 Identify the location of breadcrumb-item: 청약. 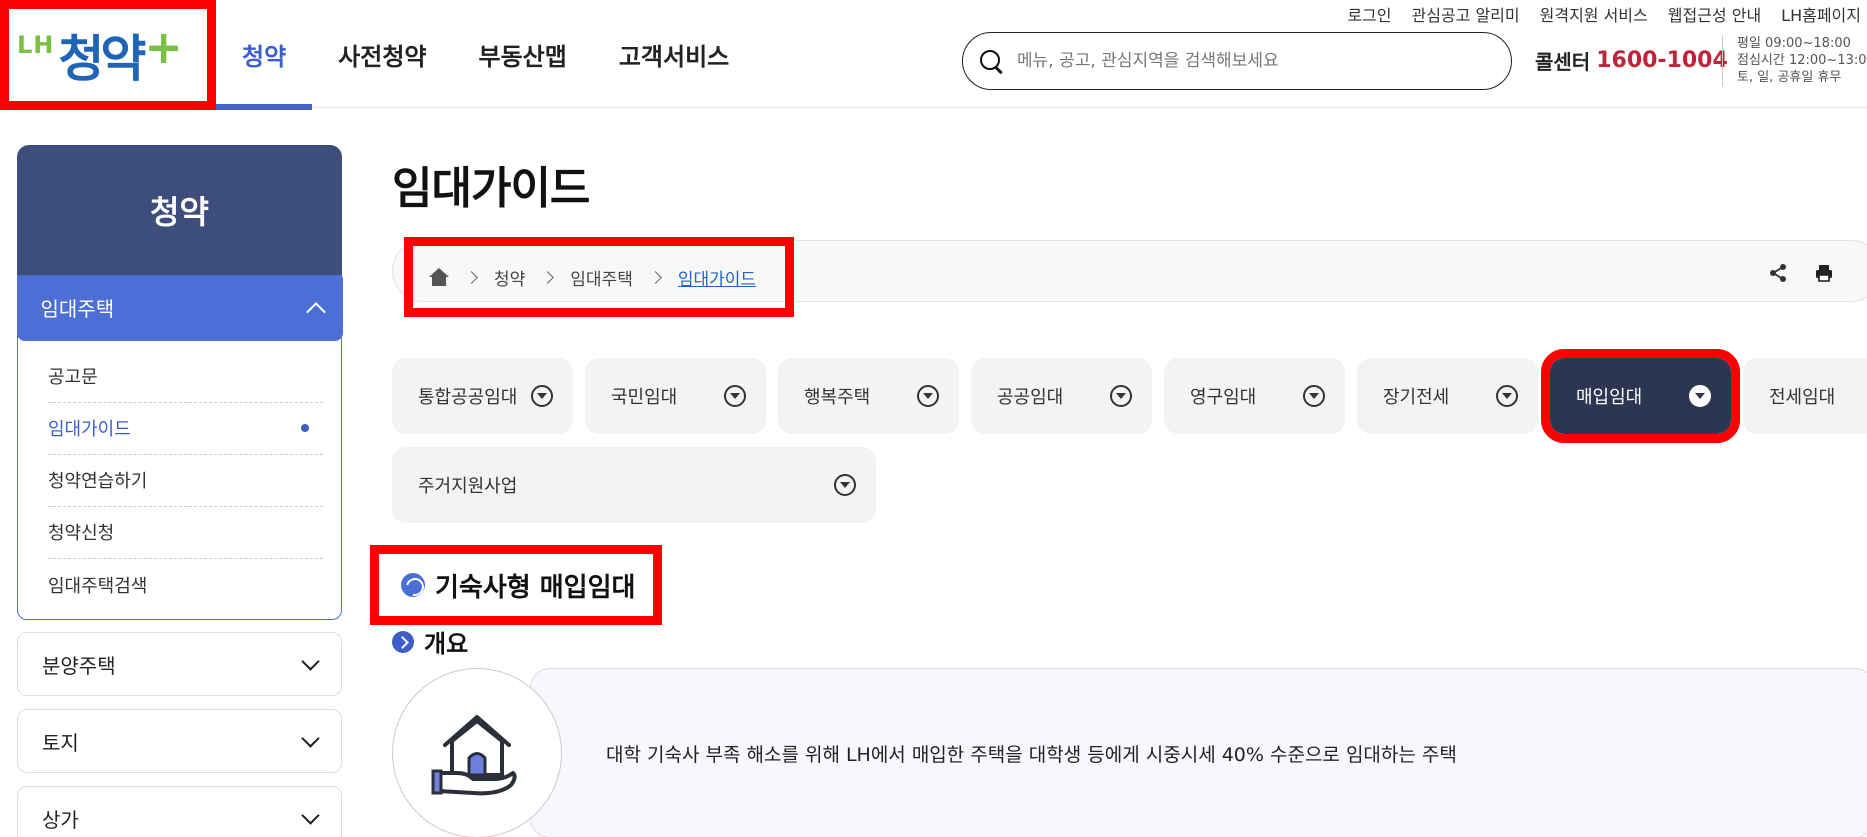
(509, 277).